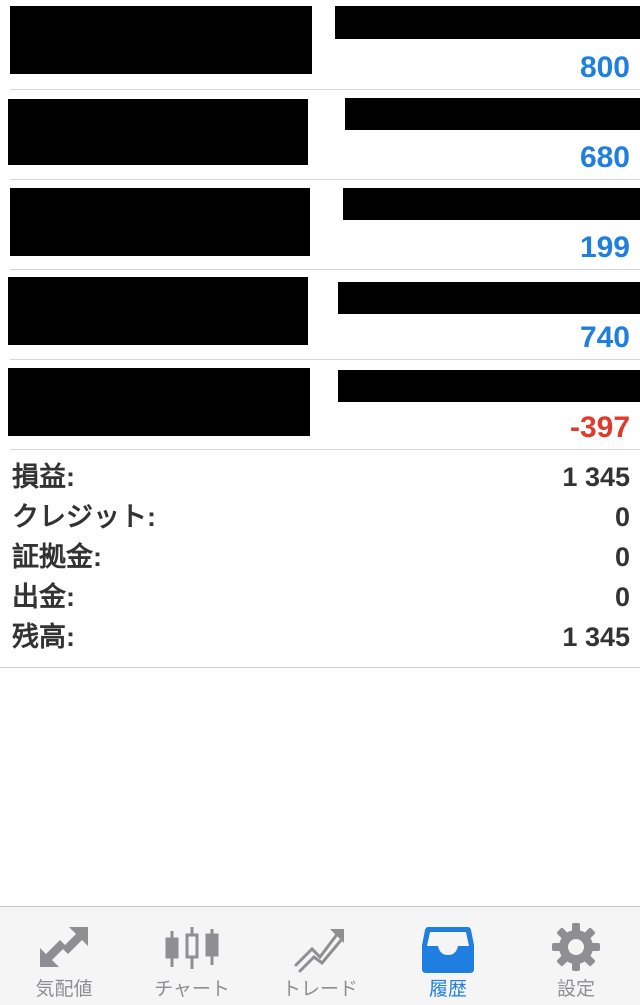 The image size is (640, 1005). Describe the element at coordinates (575, 989) in the screenshot. I see `tab-settings-label: 設定` at that location.